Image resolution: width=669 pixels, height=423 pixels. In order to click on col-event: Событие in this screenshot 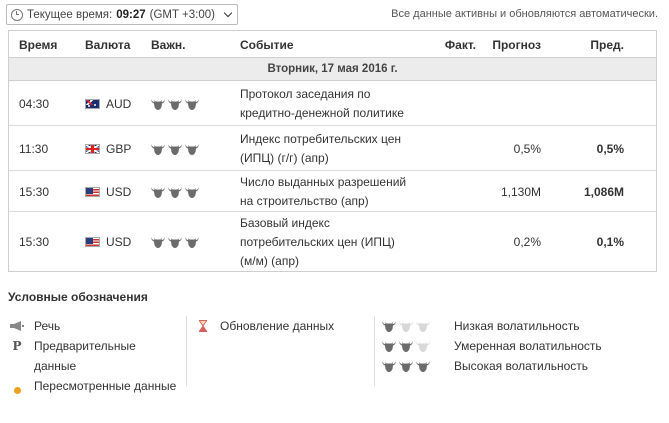, I will do `click(267, 45)`.